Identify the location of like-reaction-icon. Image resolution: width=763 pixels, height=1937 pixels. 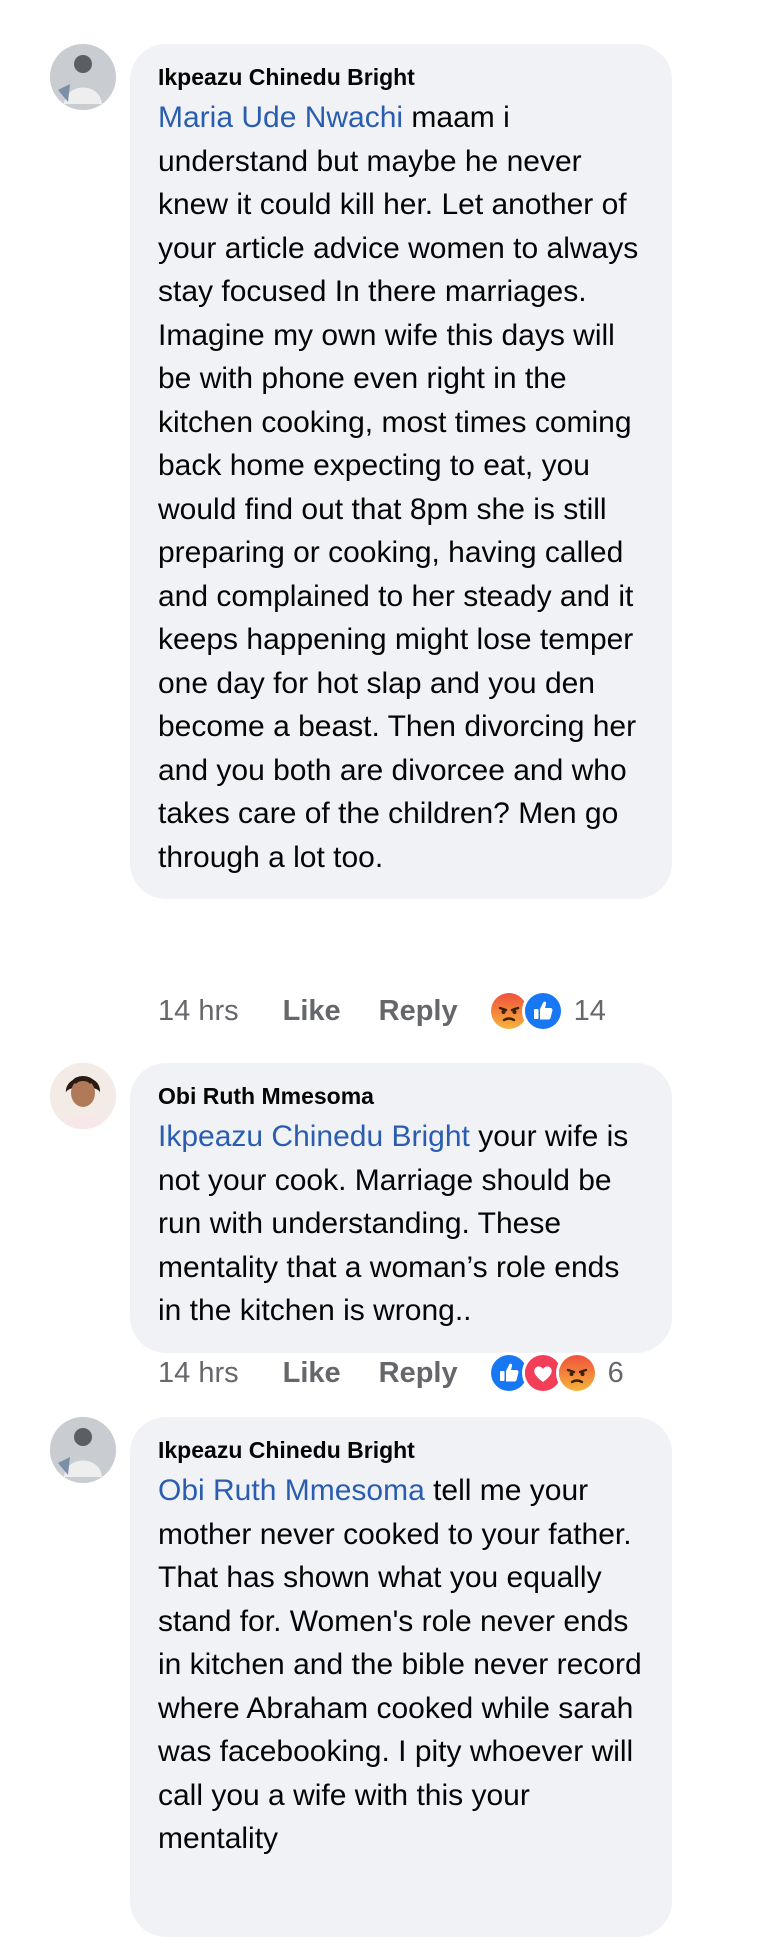
(542, 1011).